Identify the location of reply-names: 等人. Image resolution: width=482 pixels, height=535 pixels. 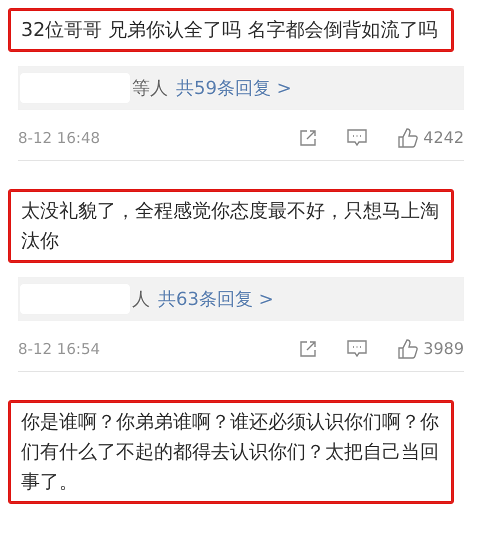
(150, 88).